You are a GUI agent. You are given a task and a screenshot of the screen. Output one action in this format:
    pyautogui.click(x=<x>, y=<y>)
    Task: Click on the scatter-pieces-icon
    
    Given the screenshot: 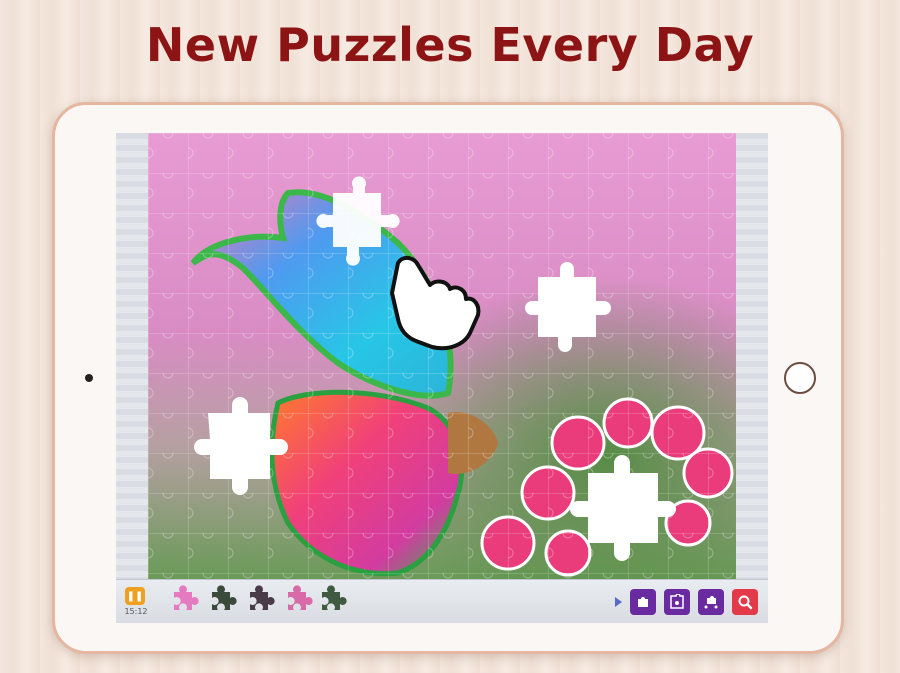 What is the action you would take?
    pyautogui.click(x=711, y=602)
    